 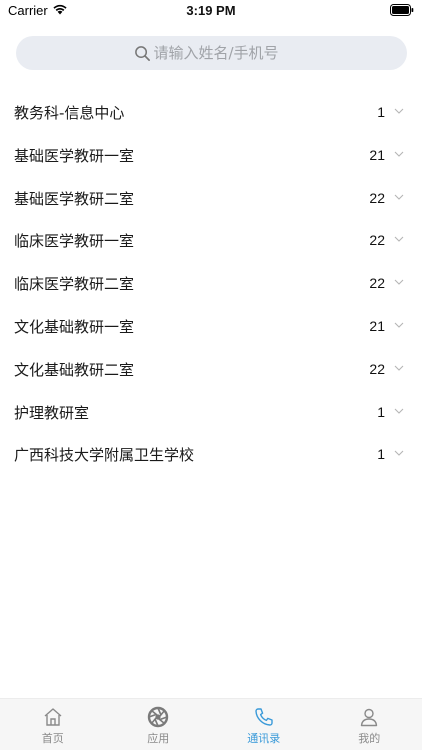 What do you see at coordinates (211, 240) in the screenshot?
I see `department-row: 临床医学教研一室 22` at bounding box center [211, 240].